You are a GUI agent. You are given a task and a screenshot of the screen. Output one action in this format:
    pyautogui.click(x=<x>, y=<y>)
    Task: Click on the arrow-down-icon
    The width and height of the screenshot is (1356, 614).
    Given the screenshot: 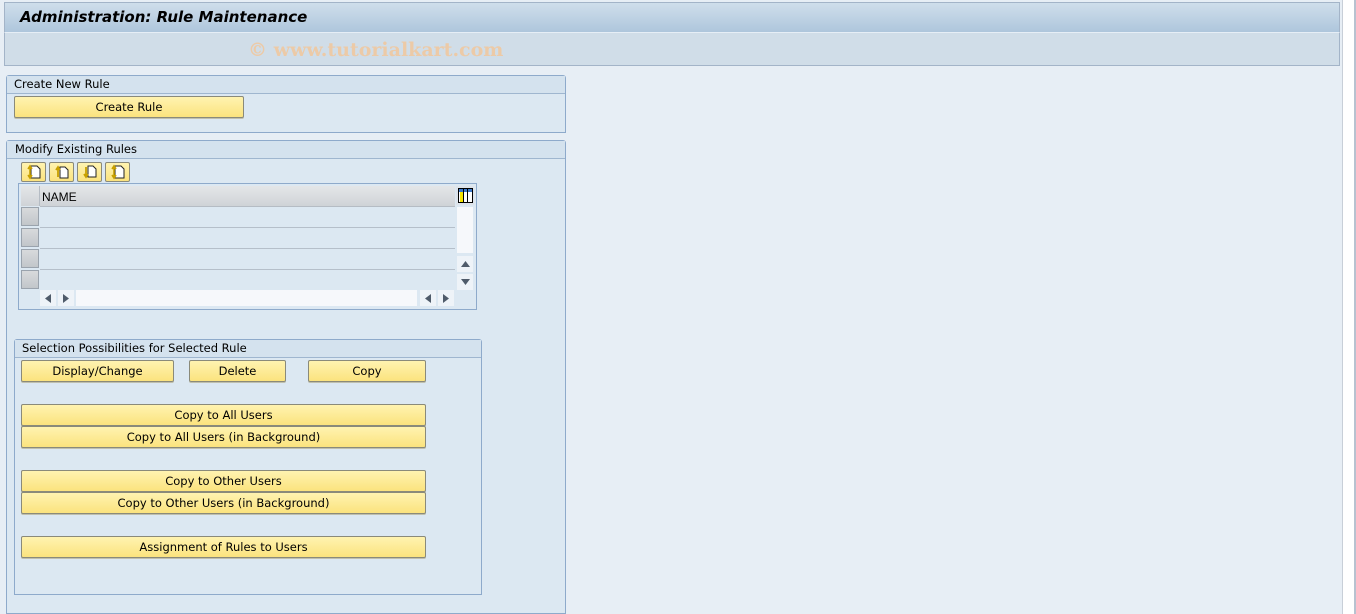 What is the action you would take?
    pyautogui.click(x=465, y=282)
    